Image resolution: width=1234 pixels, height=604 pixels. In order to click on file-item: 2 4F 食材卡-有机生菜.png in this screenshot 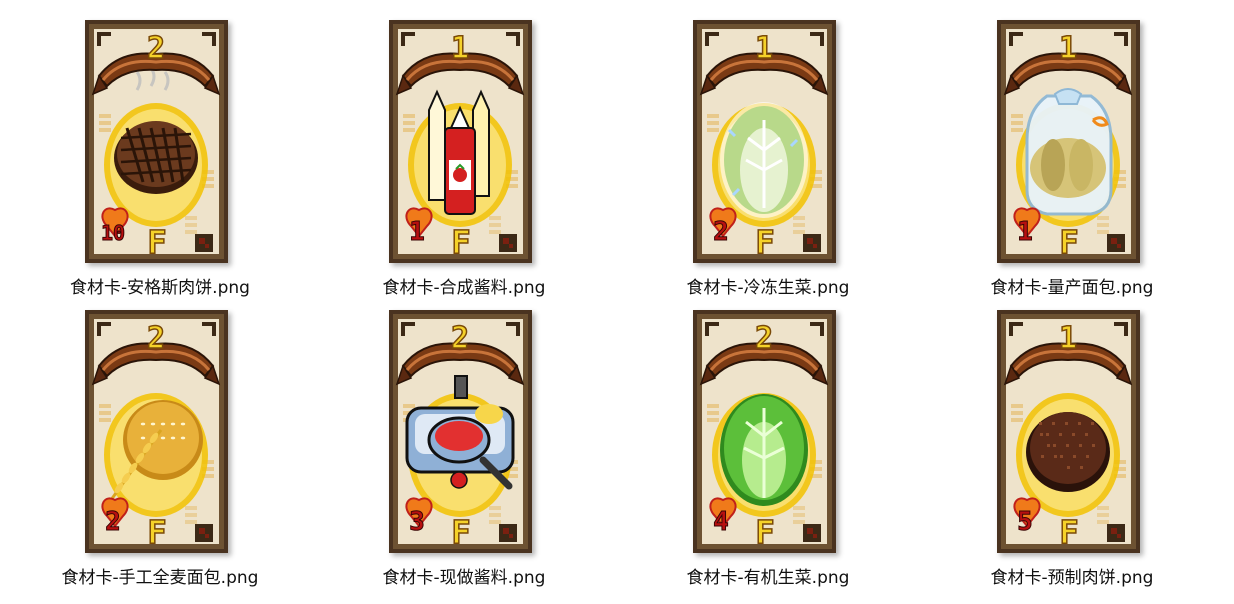, I will do `click(768, 455)`.